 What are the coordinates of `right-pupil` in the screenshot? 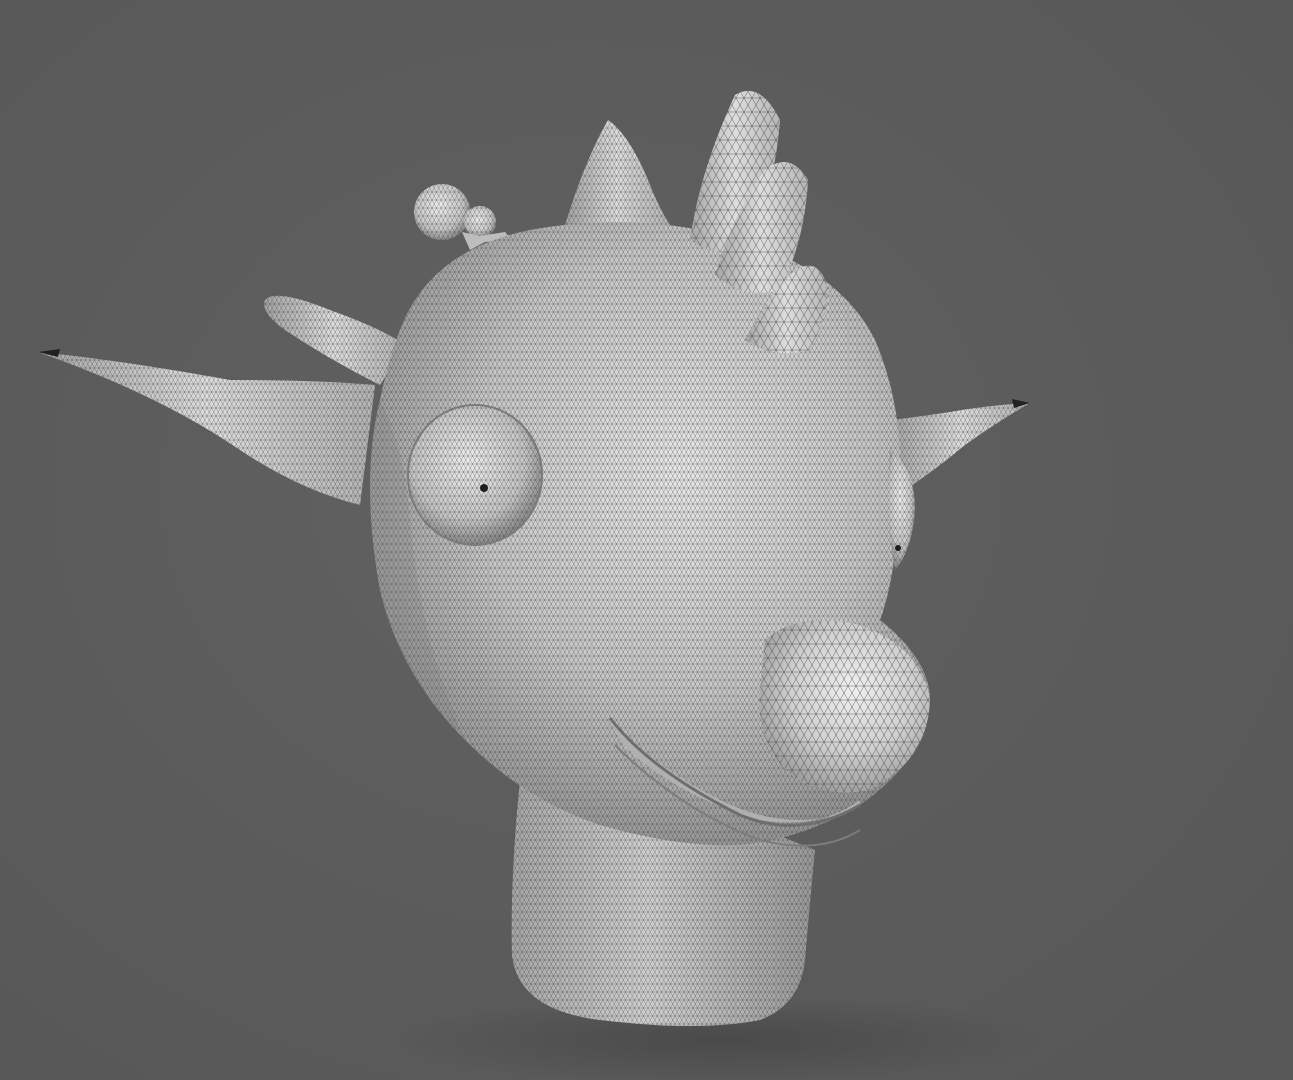 It's located at (898, 548).